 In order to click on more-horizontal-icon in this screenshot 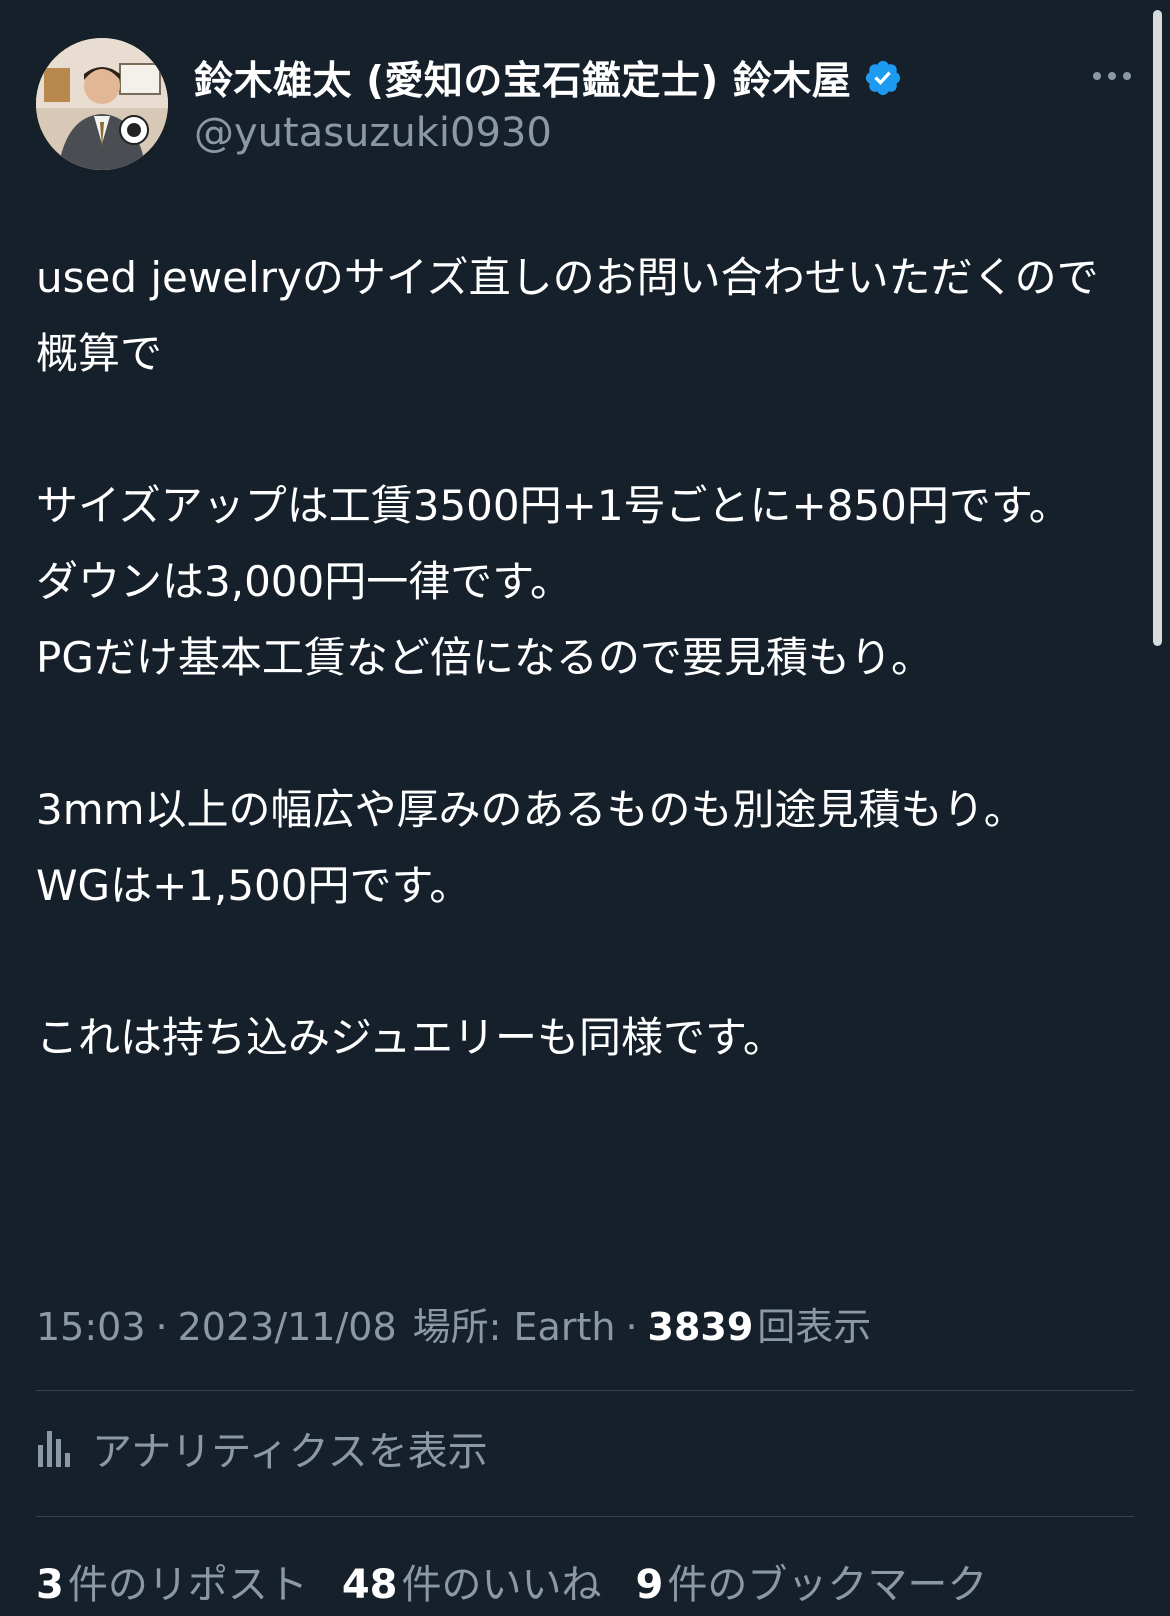, I will do `click(1112, 76)`.